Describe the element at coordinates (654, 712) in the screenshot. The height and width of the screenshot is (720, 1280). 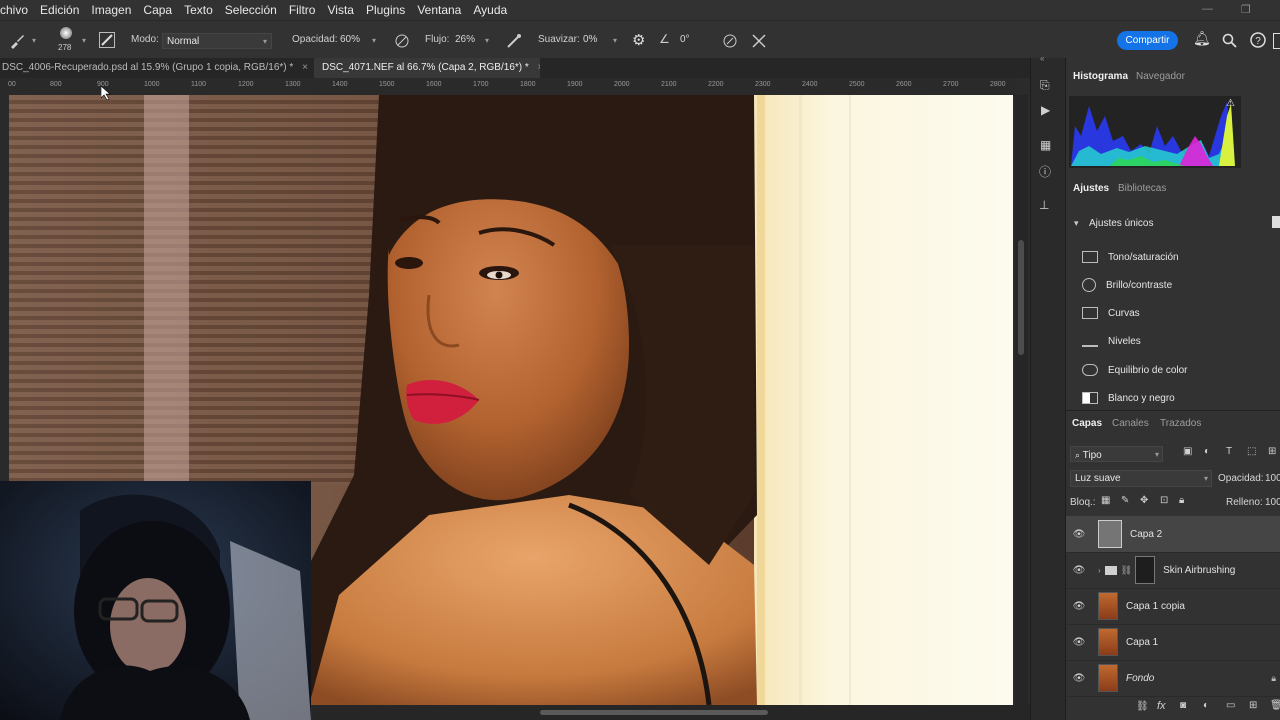
I see `horizontal-scroll-thumb` at that location.